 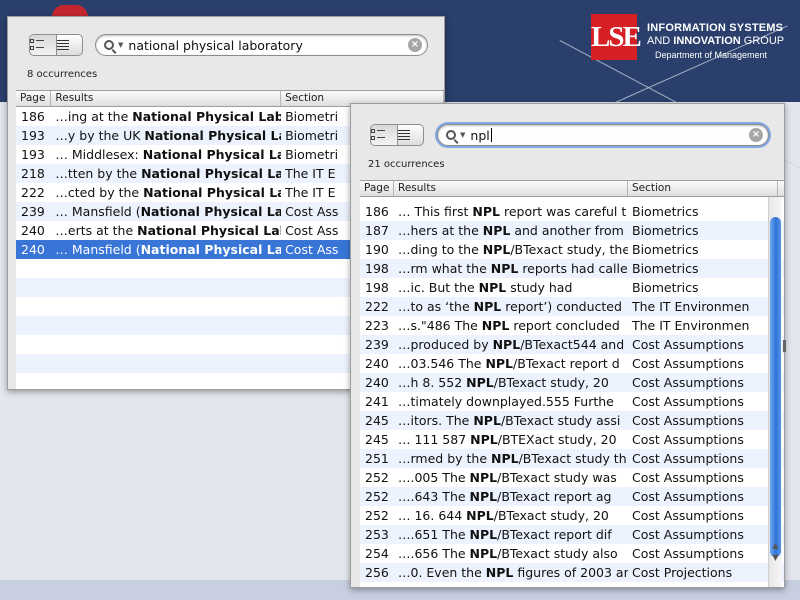 What do you see at coordinates (434, 439) in the screenshot?
I see `result-prefix: … 111 587` at bounding box center [434, 439].